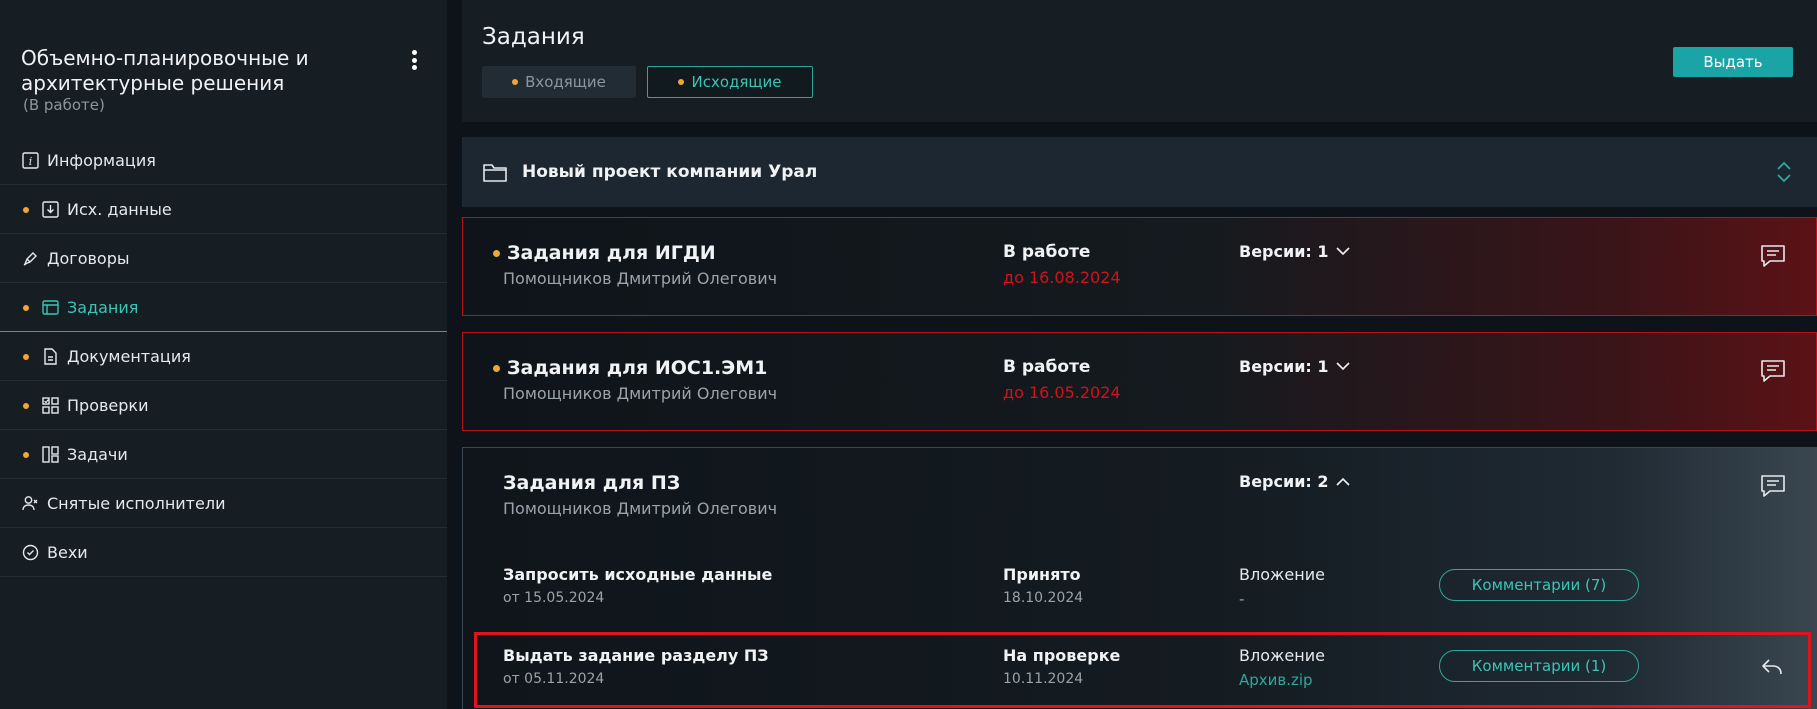 The image size is (1817, 709). Describe the element at coordinates (1539, 585) in the screenshot. I see `comments-button: Комментарии (7)` at that location.